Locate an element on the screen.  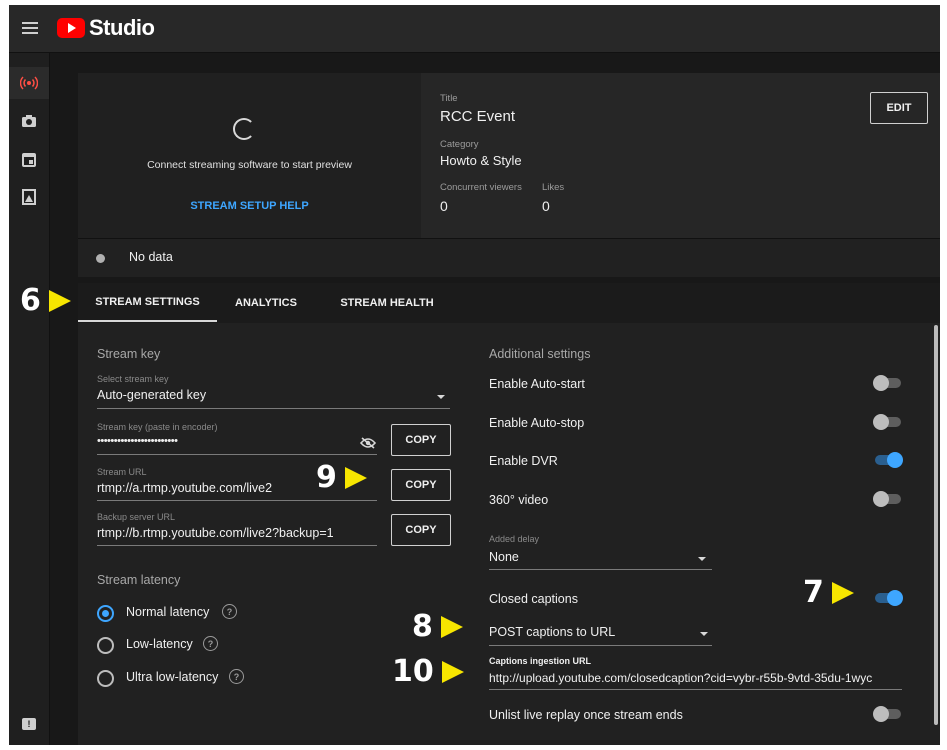
copy-stream-key-button: COPY is located at coordinates (421, 440).